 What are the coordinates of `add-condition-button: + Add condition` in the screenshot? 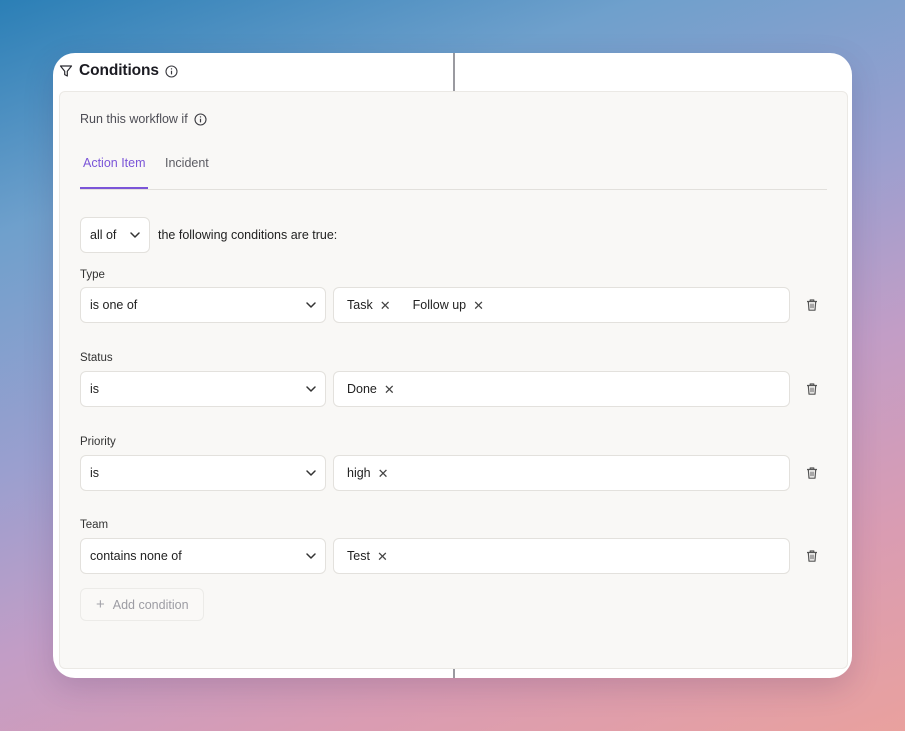 It's located at (142, 604).